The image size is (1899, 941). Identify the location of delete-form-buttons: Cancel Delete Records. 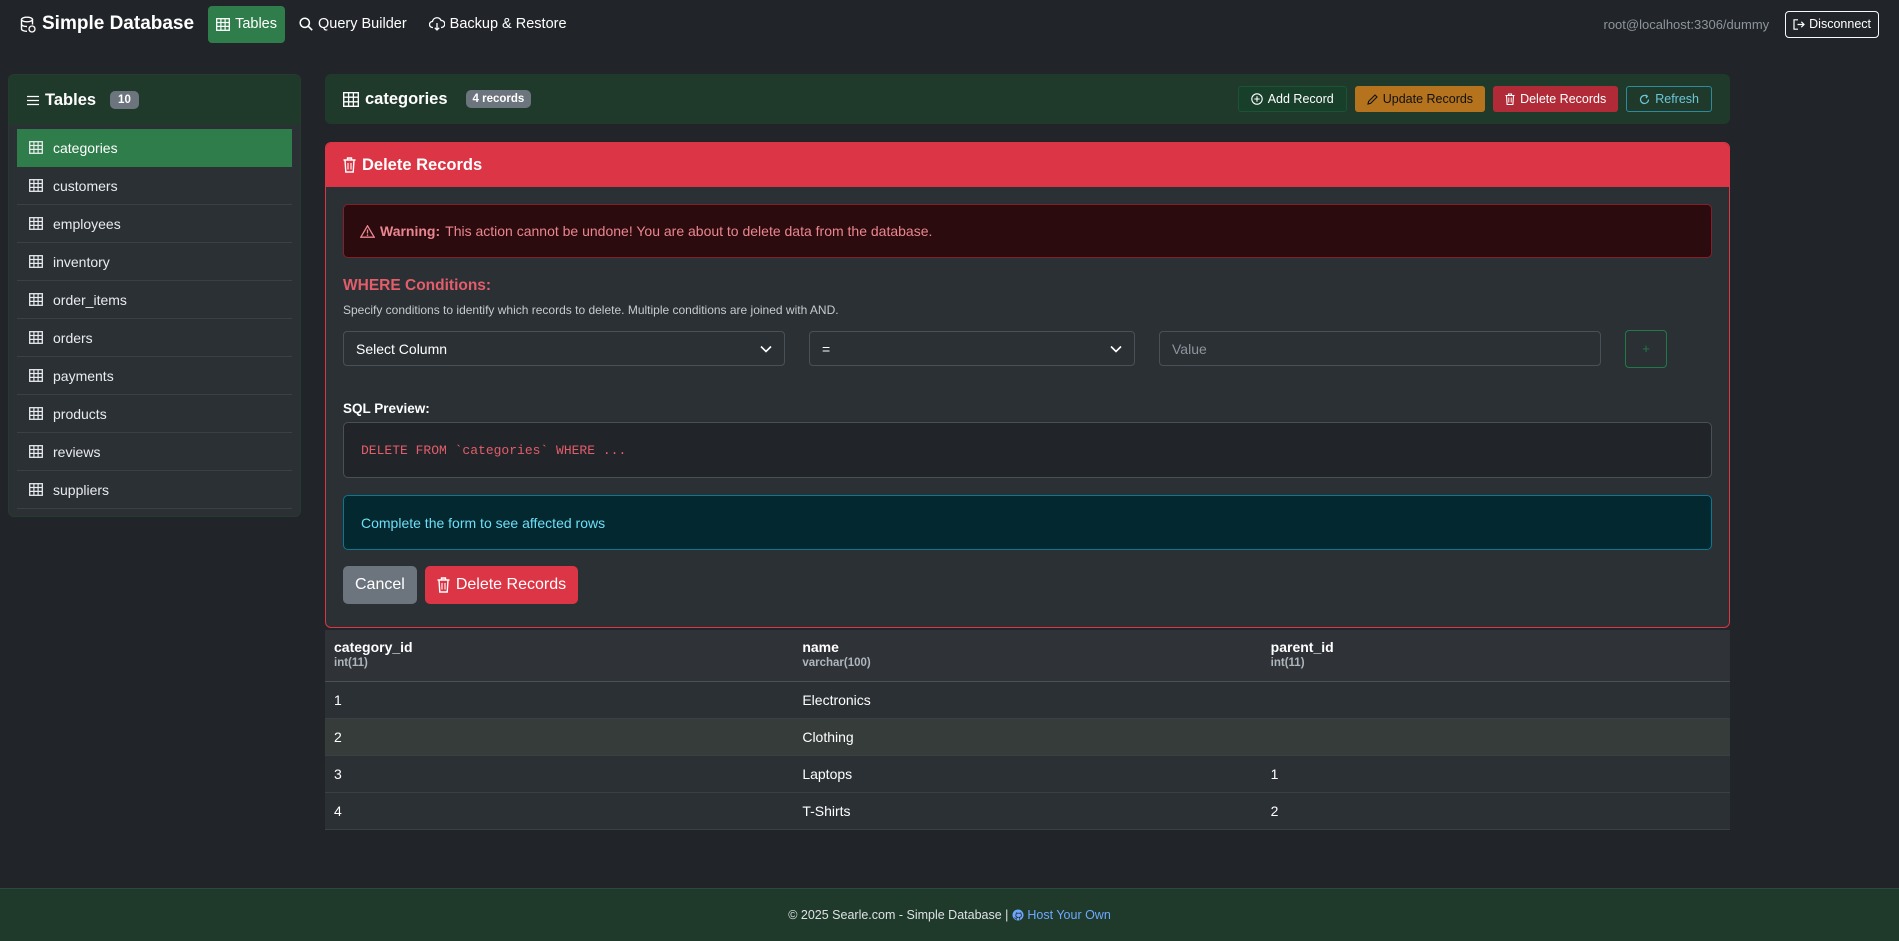
(1027, 585).